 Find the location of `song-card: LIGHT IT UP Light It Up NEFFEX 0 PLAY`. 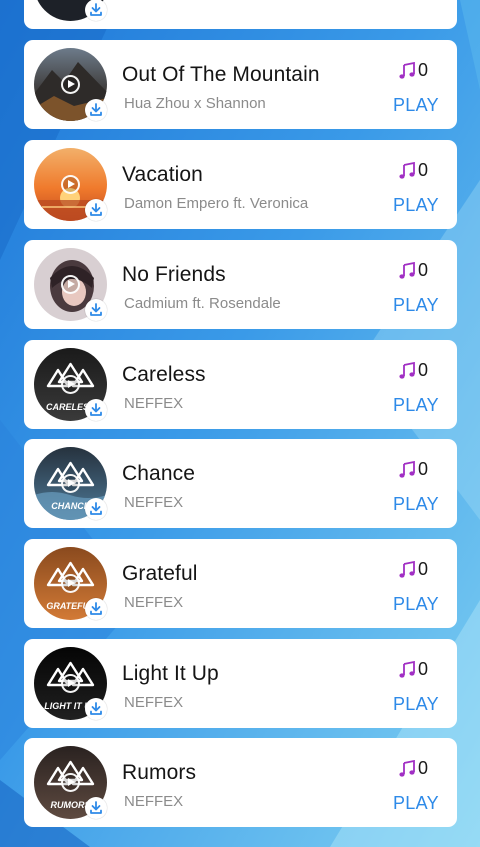

song-card: LIGHT IT UP Light It Up NEFFEX 0 PLAY is located at coordinates (240, 683).